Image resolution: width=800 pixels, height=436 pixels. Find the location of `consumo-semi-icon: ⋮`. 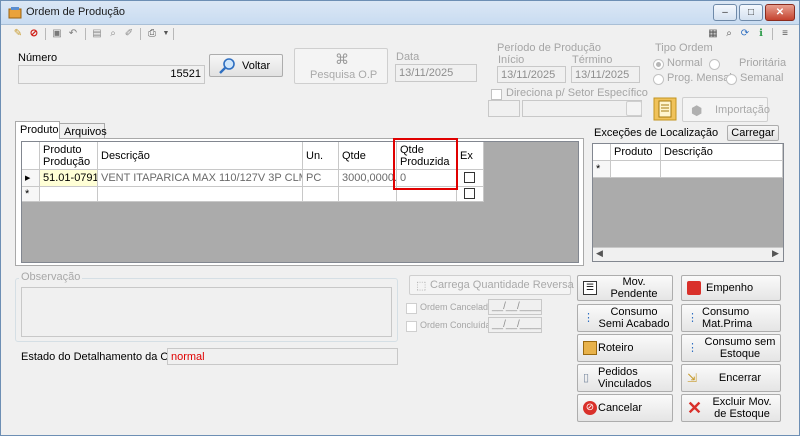

consumo-semi-icon: ⋮ is located at coordinates (588, 318).